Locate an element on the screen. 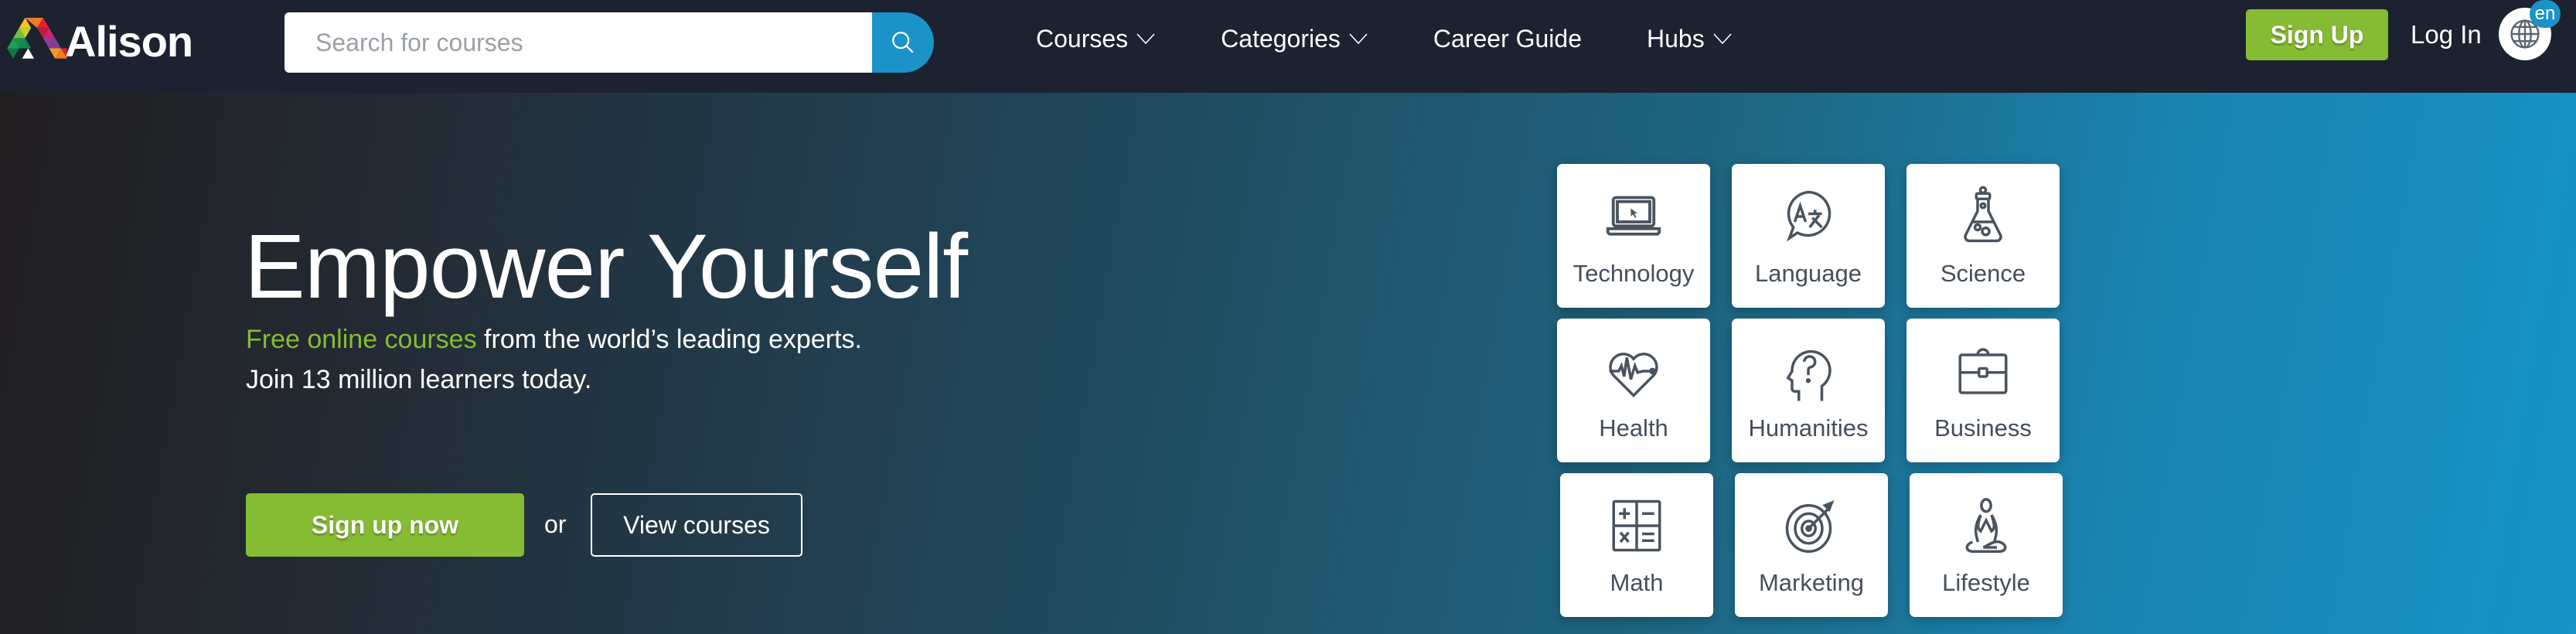 The height and width of the screenshot is (634, 2576). hero-title: Empower Yourself is located at coordinates (606, 267).